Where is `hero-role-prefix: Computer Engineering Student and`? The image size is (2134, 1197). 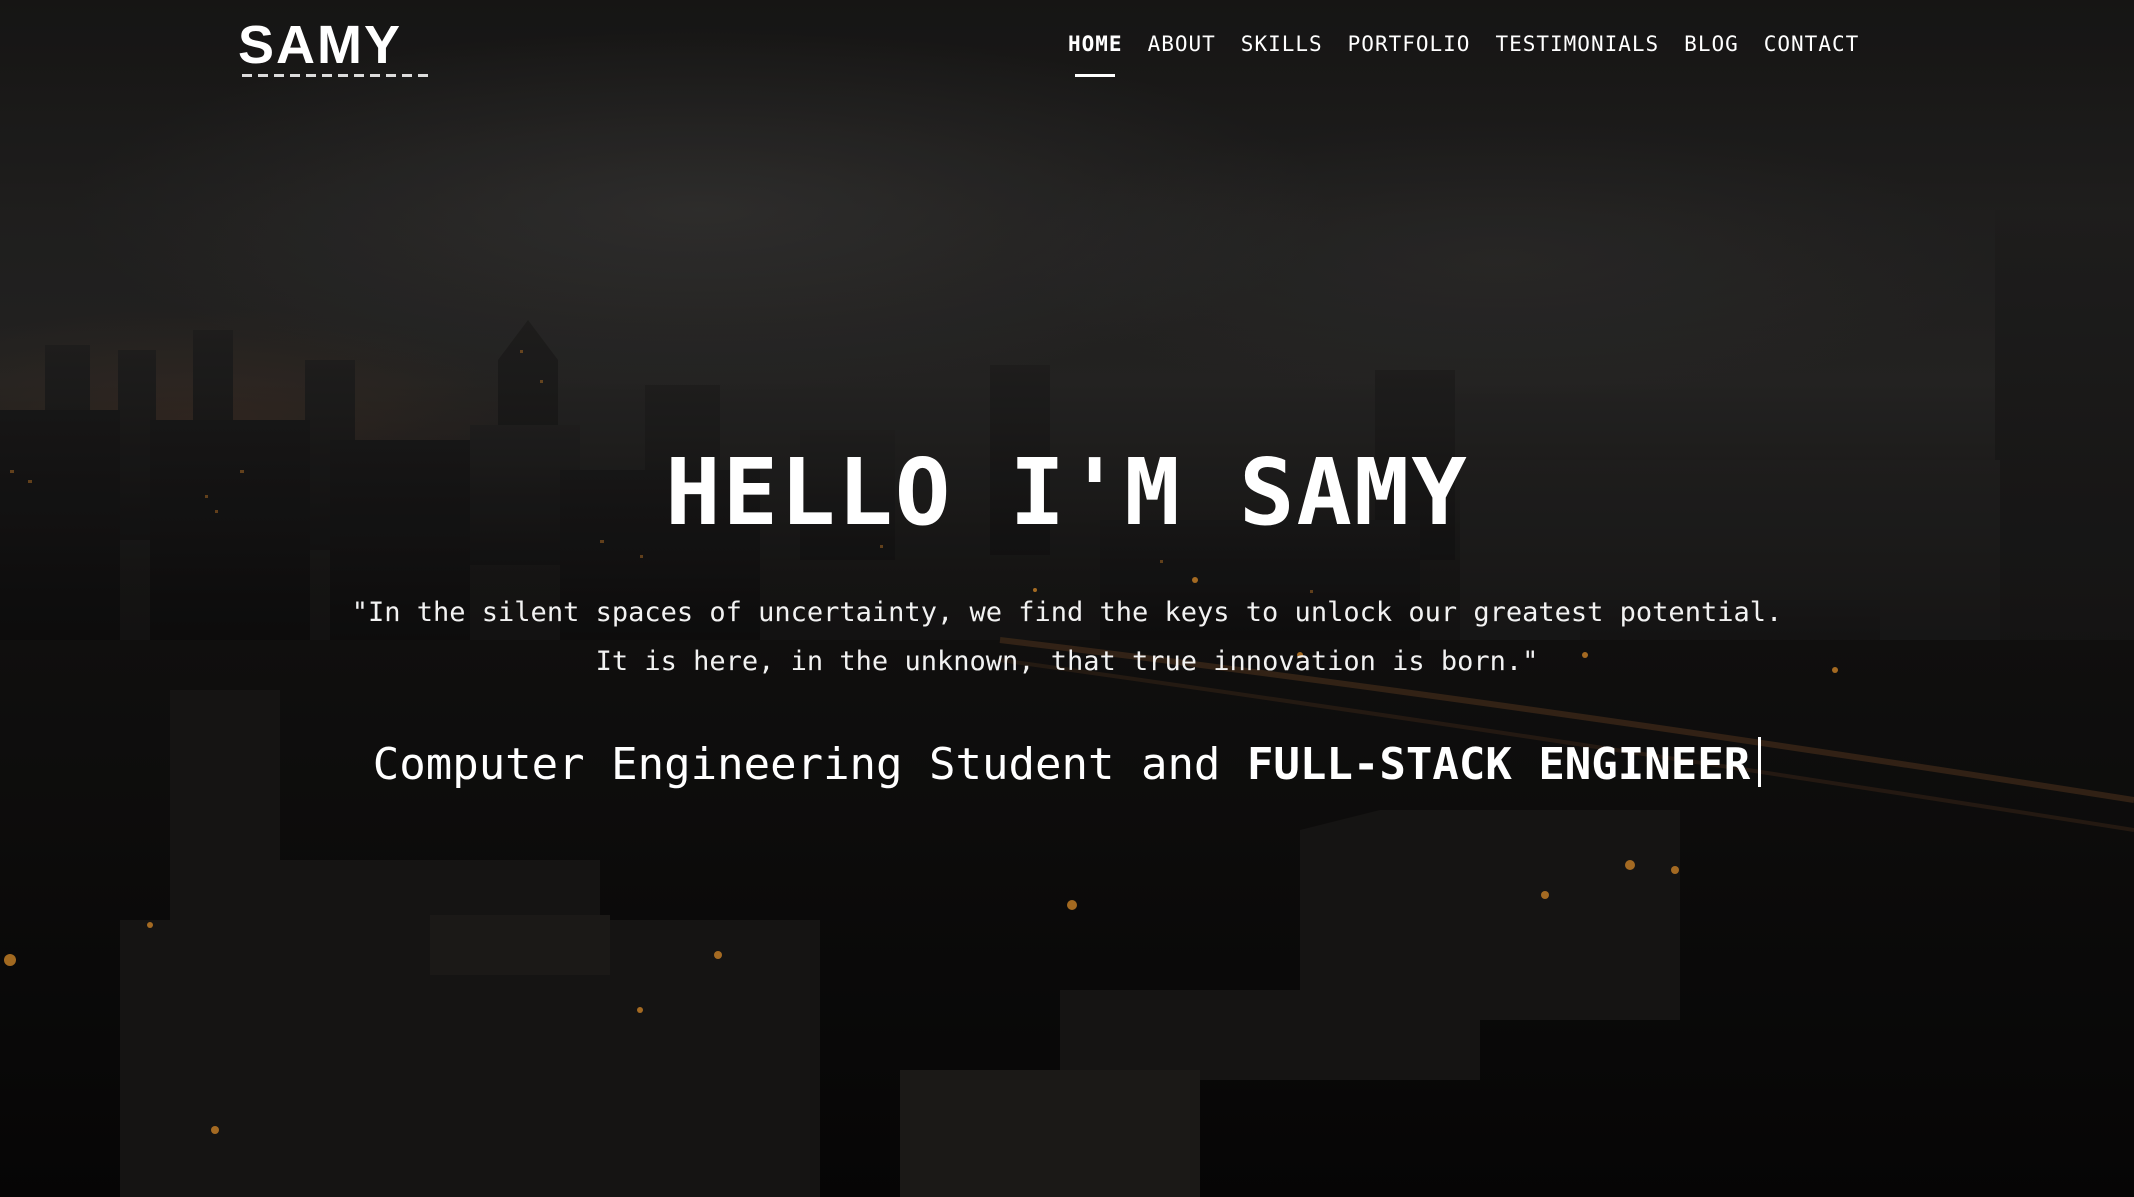 hero-role-prefix: Computer Engineering Student and is located at coordinates (796, 764).